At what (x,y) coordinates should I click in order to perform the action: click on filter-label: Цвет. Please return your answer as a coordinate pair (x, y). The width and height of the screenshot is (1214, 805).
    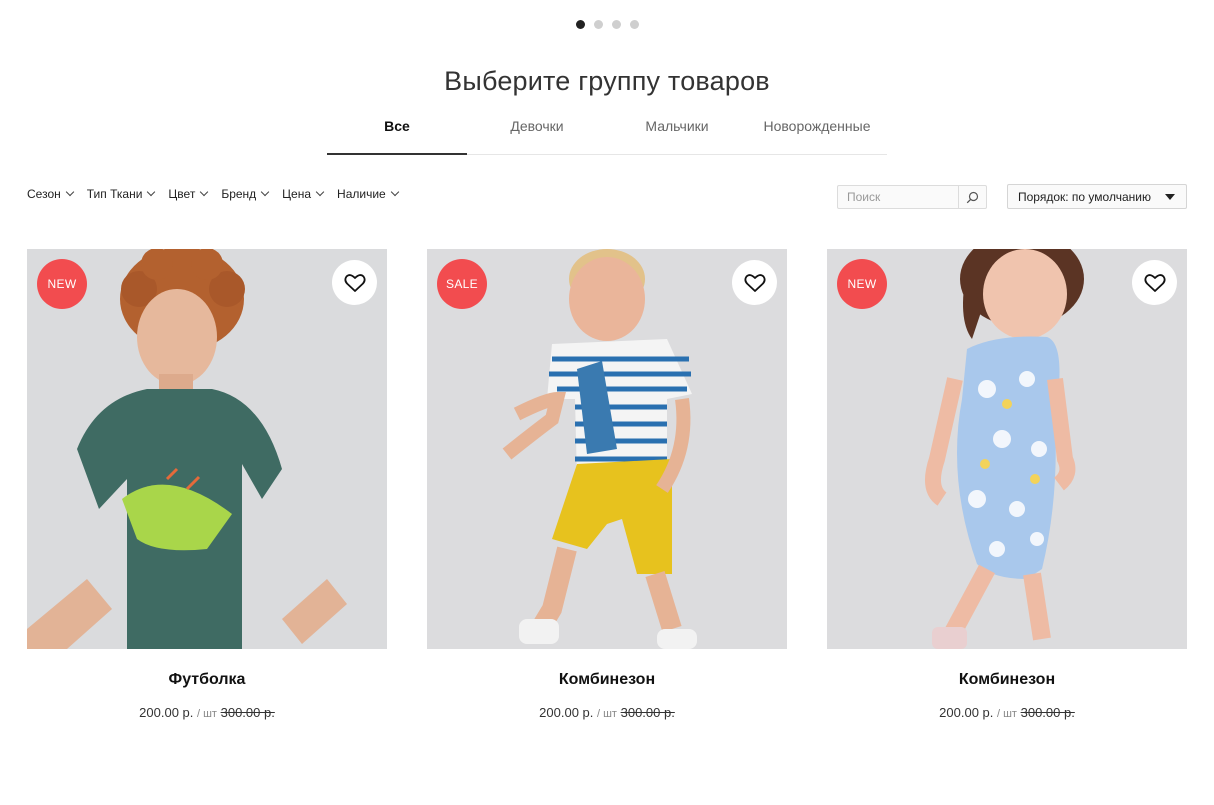
    Looking at the image, I should click on (182, 194).